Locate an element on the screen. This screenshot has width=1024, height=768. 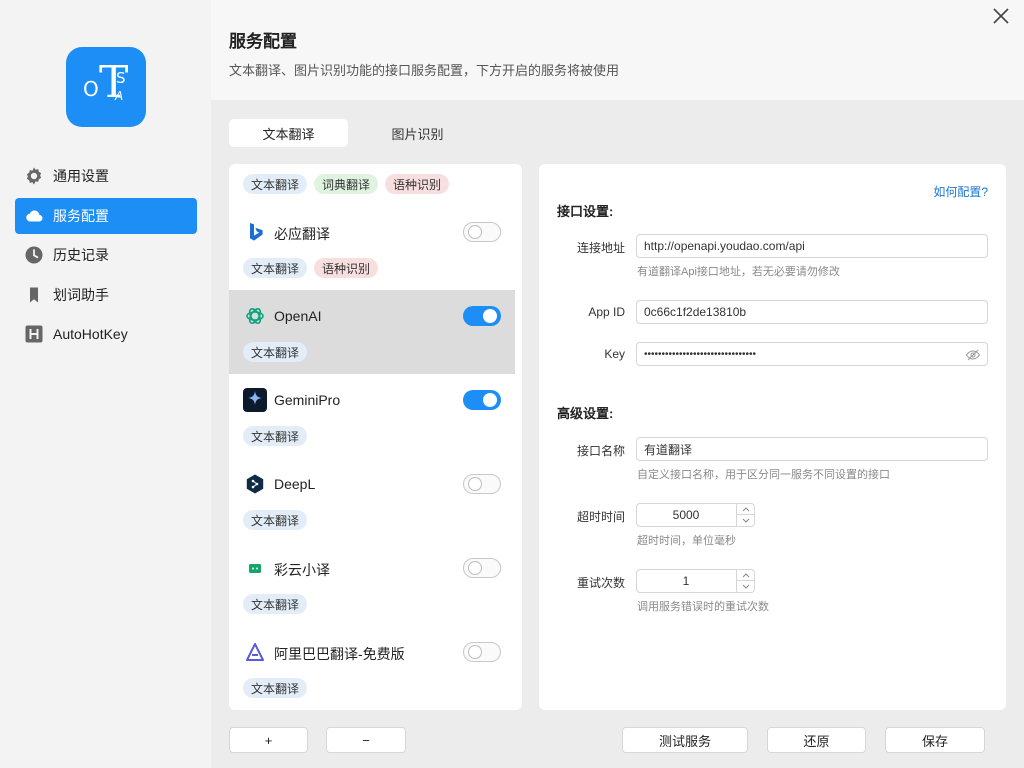
sidebar-item-label: 历史记录 is located at coordinates (81, 255).